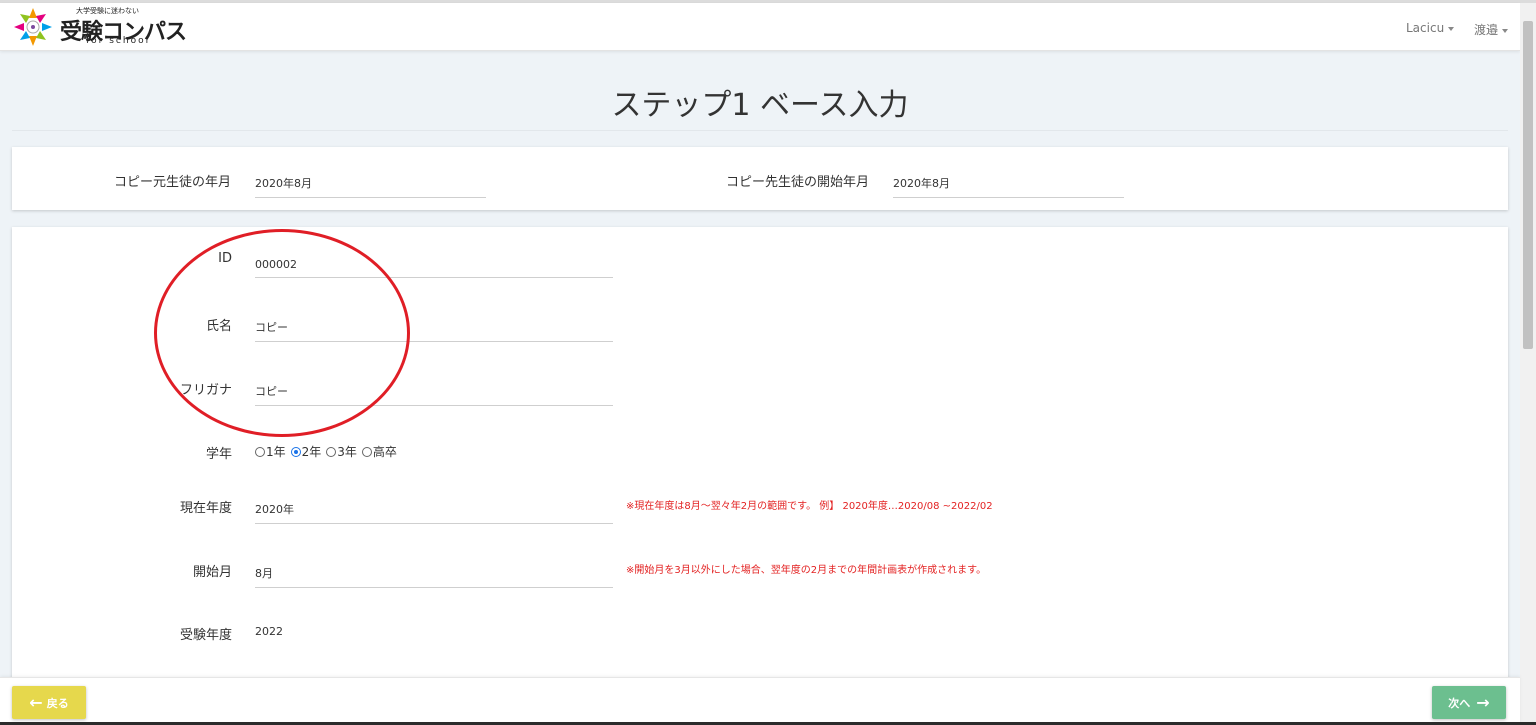 Image resolution: width=1536 pixels, height=725 pixels. I want to click on copy-dest-field: 2020年8月, so click(1008, 182).